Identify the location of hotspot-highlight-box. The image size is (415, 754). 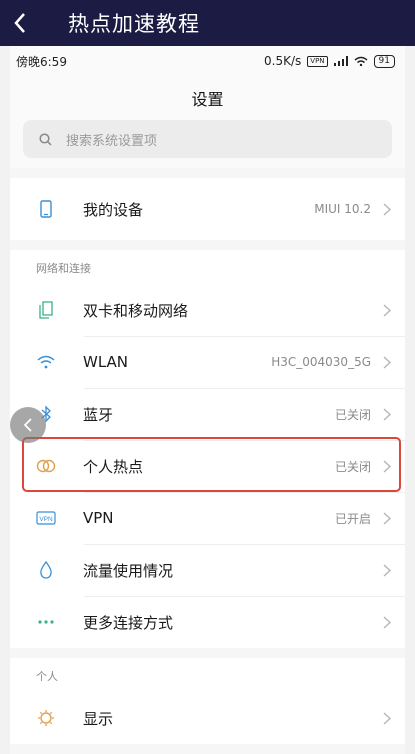
(211, 464).